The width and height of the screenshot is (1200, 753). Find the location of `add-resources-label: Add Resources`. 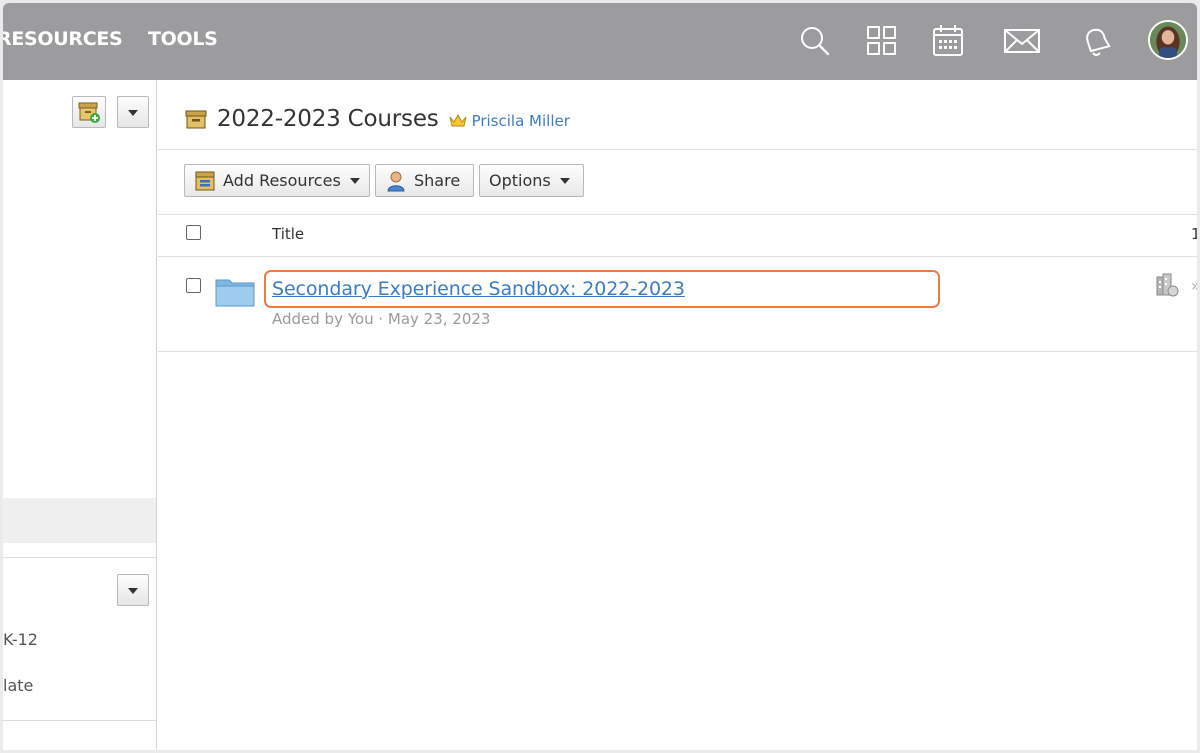

add-resources-label: Add Resources is located at coordinates (282, 180).